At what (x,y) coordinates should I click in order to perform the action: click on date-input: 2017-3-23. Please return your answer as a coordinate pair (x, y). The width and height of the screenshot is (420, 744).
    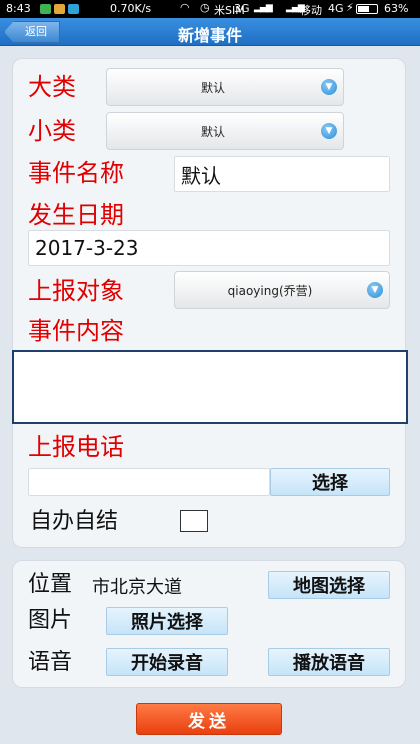
    Looking at the image, I should click on (209, 248).